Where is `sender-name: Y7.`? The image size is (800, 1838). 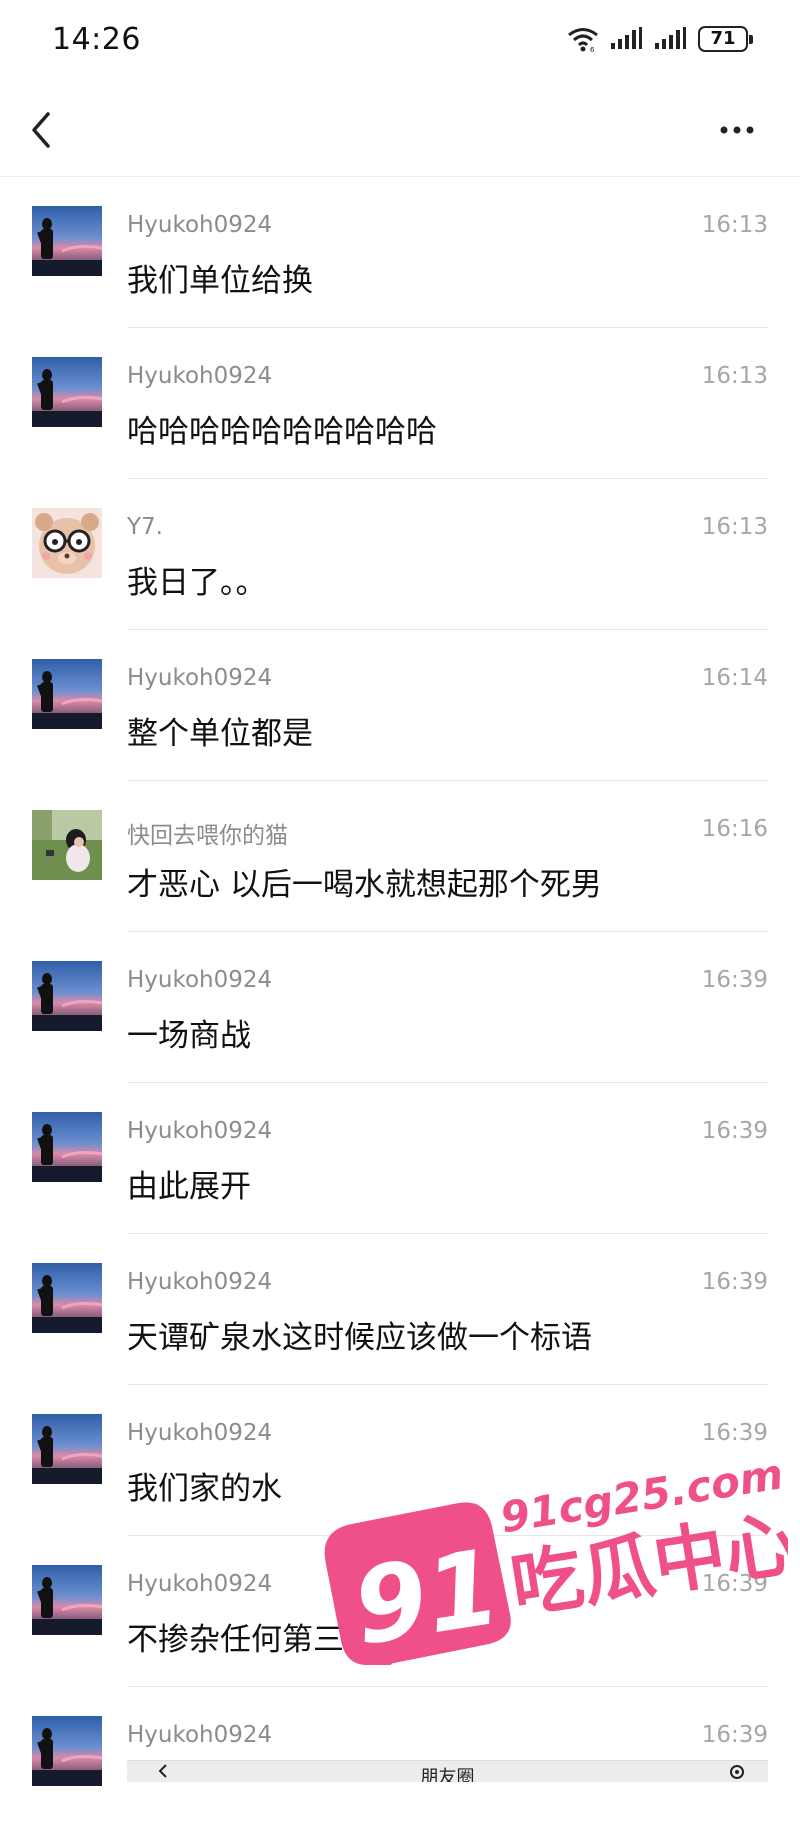 sender-name: Y7. is located at coordinates (145, 527).